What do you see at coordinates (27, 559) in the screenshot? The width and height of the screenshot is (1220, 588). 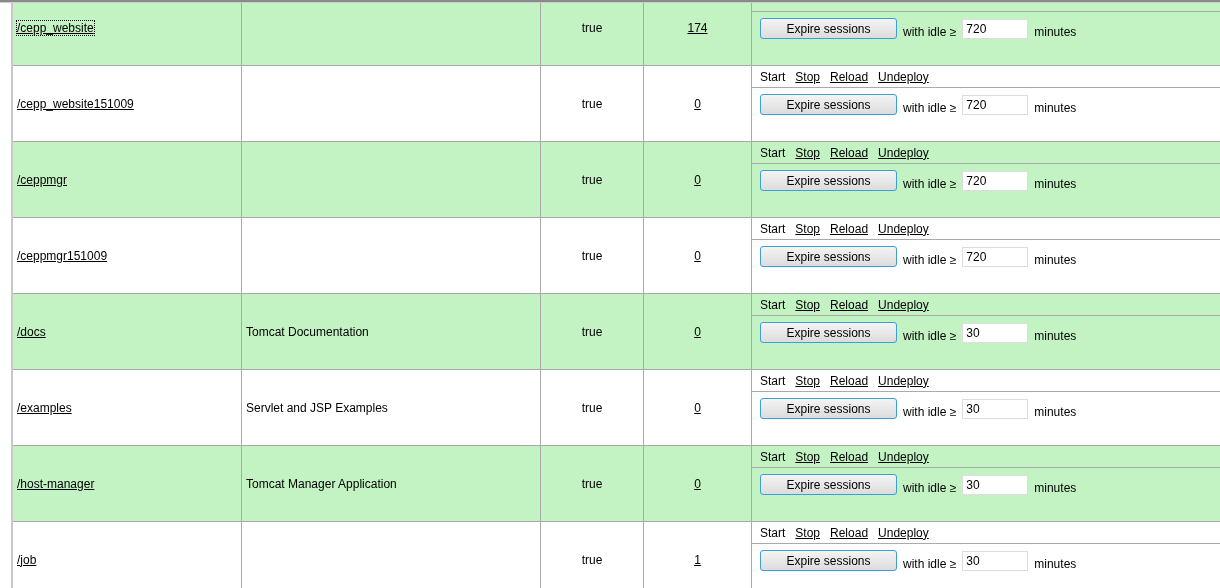 I see `application-path-link: /job` at bounding box center [27, 559].